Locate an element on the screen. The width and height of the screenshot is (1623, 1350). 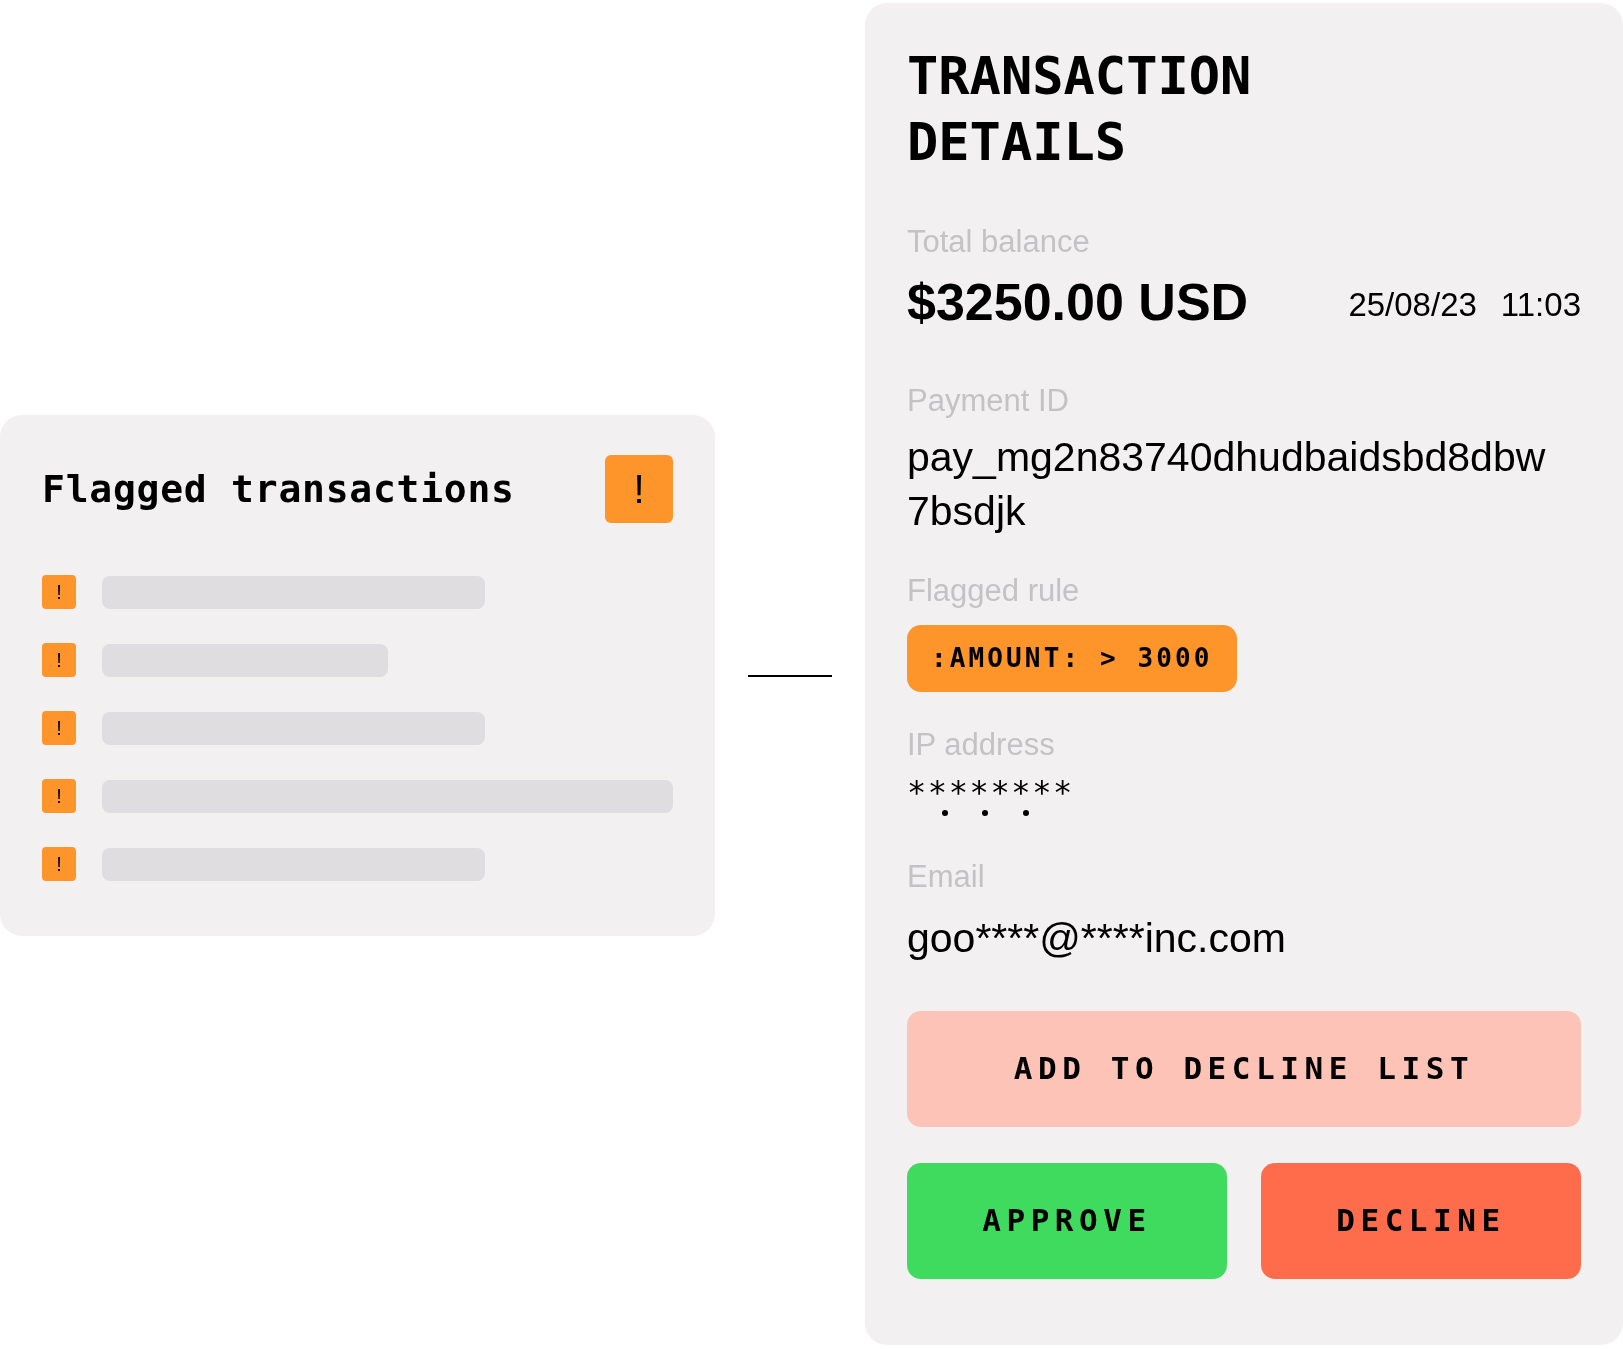
decline-list-button: ADD TO DECLINE LIST is located at coordinates (1244, 1068).